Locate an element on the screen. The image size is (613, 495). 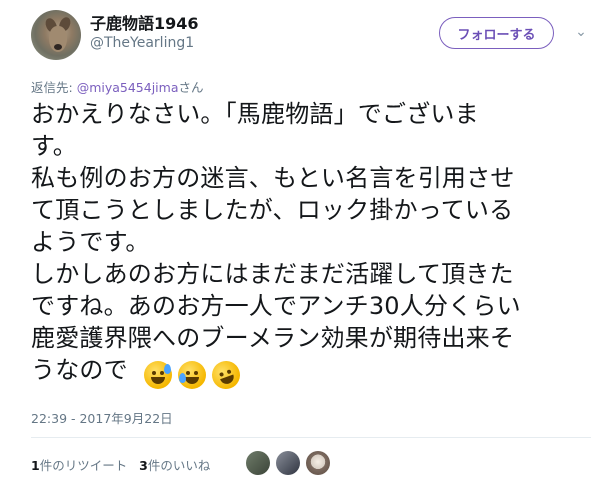
tweet-line: おかえりなさい。「馬鹿物語」でございま is located at coordinates (255, 114).